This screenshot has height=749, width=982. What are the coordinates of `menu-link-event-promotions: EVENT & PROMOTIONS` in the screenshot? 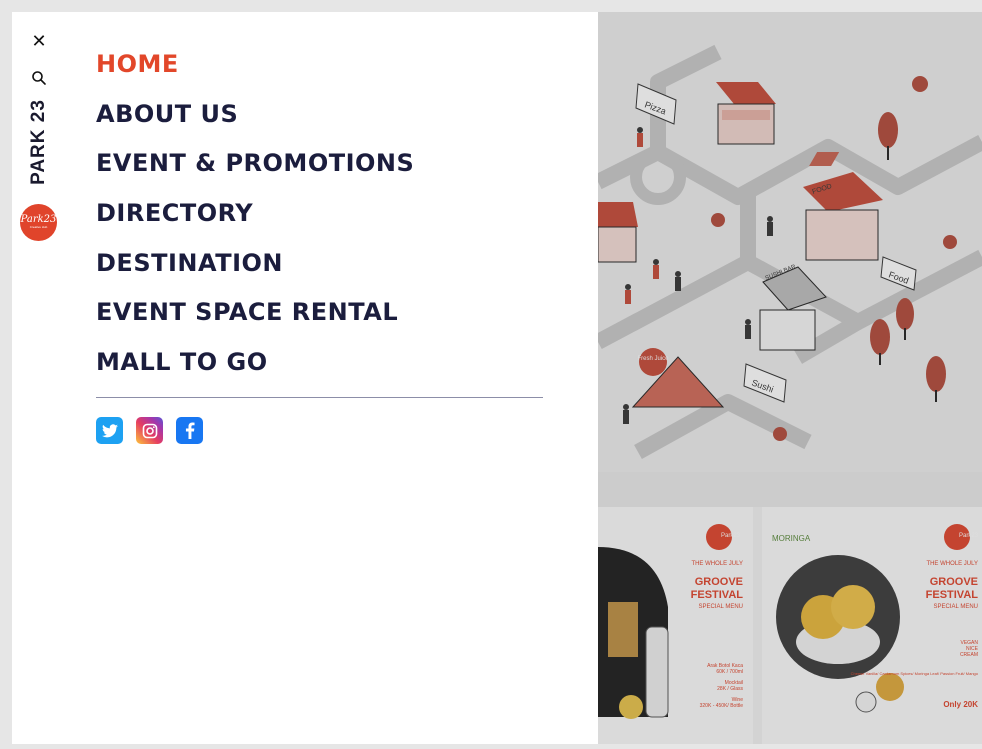 It's located at (255, 163).